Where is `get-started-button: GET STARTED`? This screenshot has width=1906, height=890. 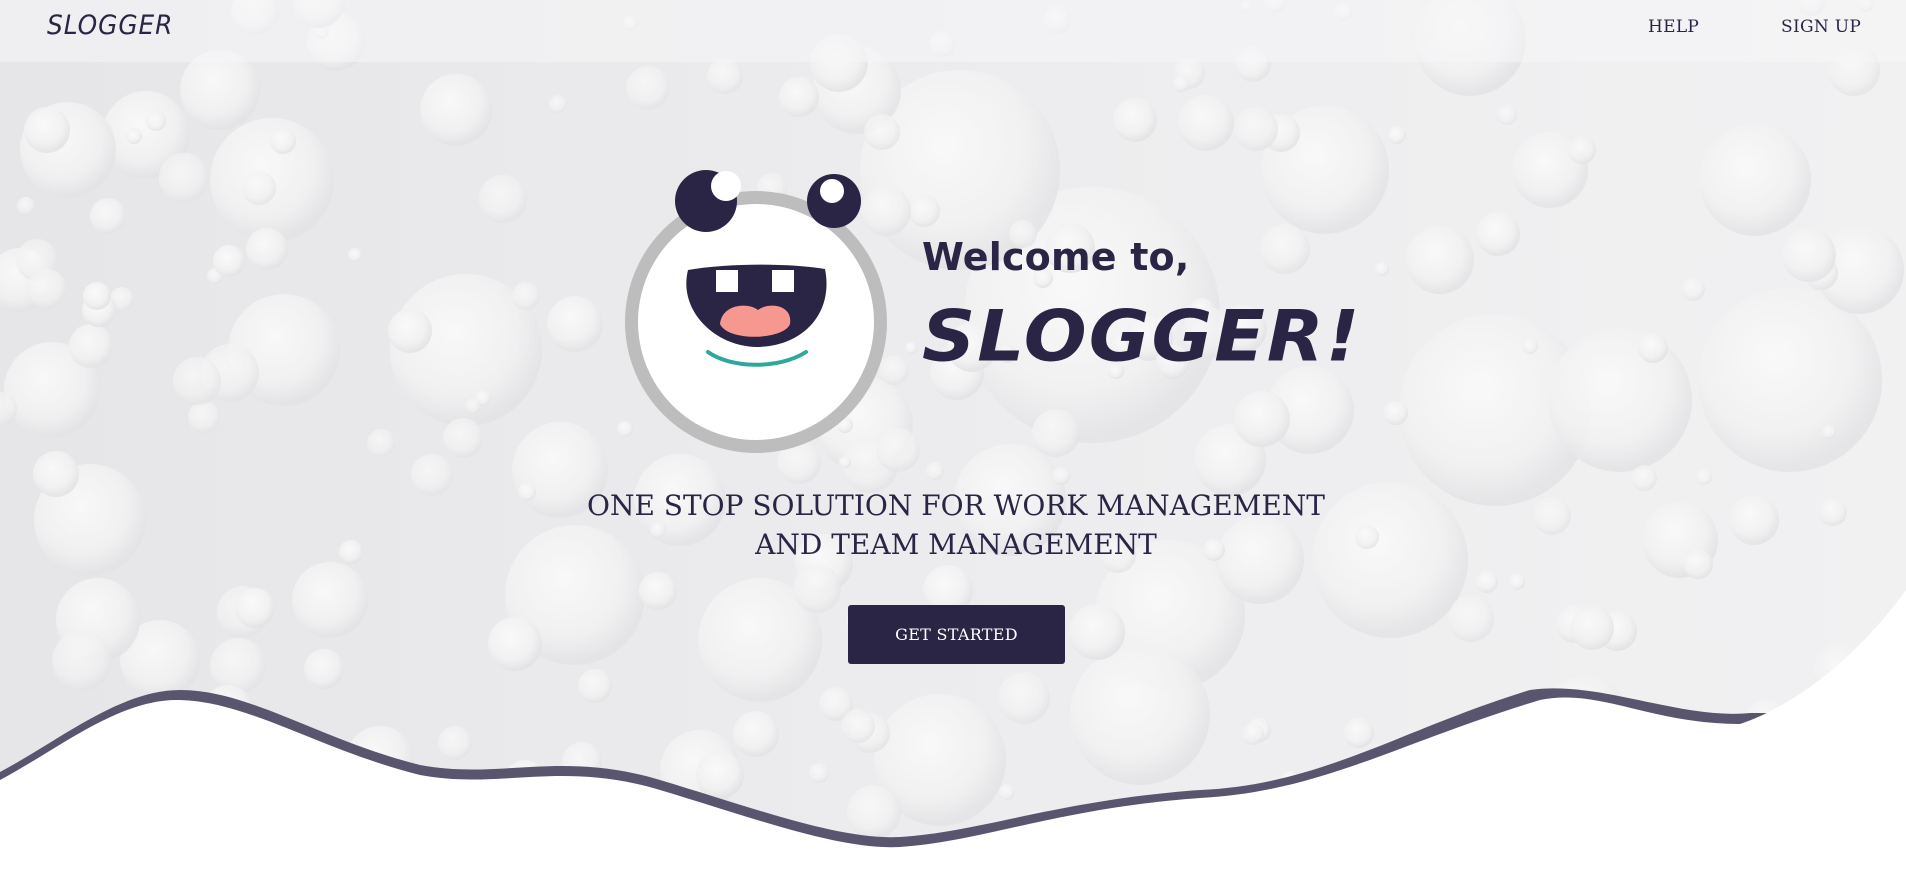 get-started-button: GET STARTED is located at coordinates (956, 634).